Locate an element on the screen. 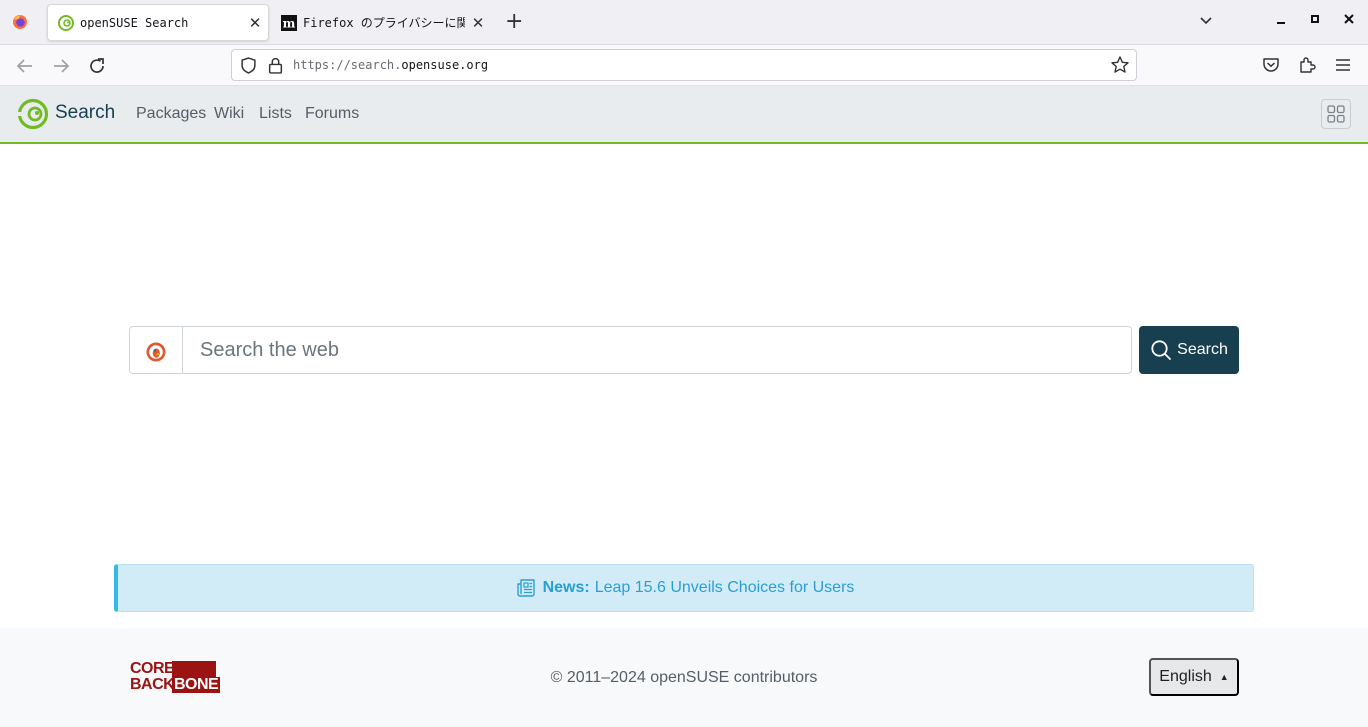 This screenshot has height=727, width=1368. site-header: Search Packages Wiki Lists Forums is located at coordinates (684, 115).